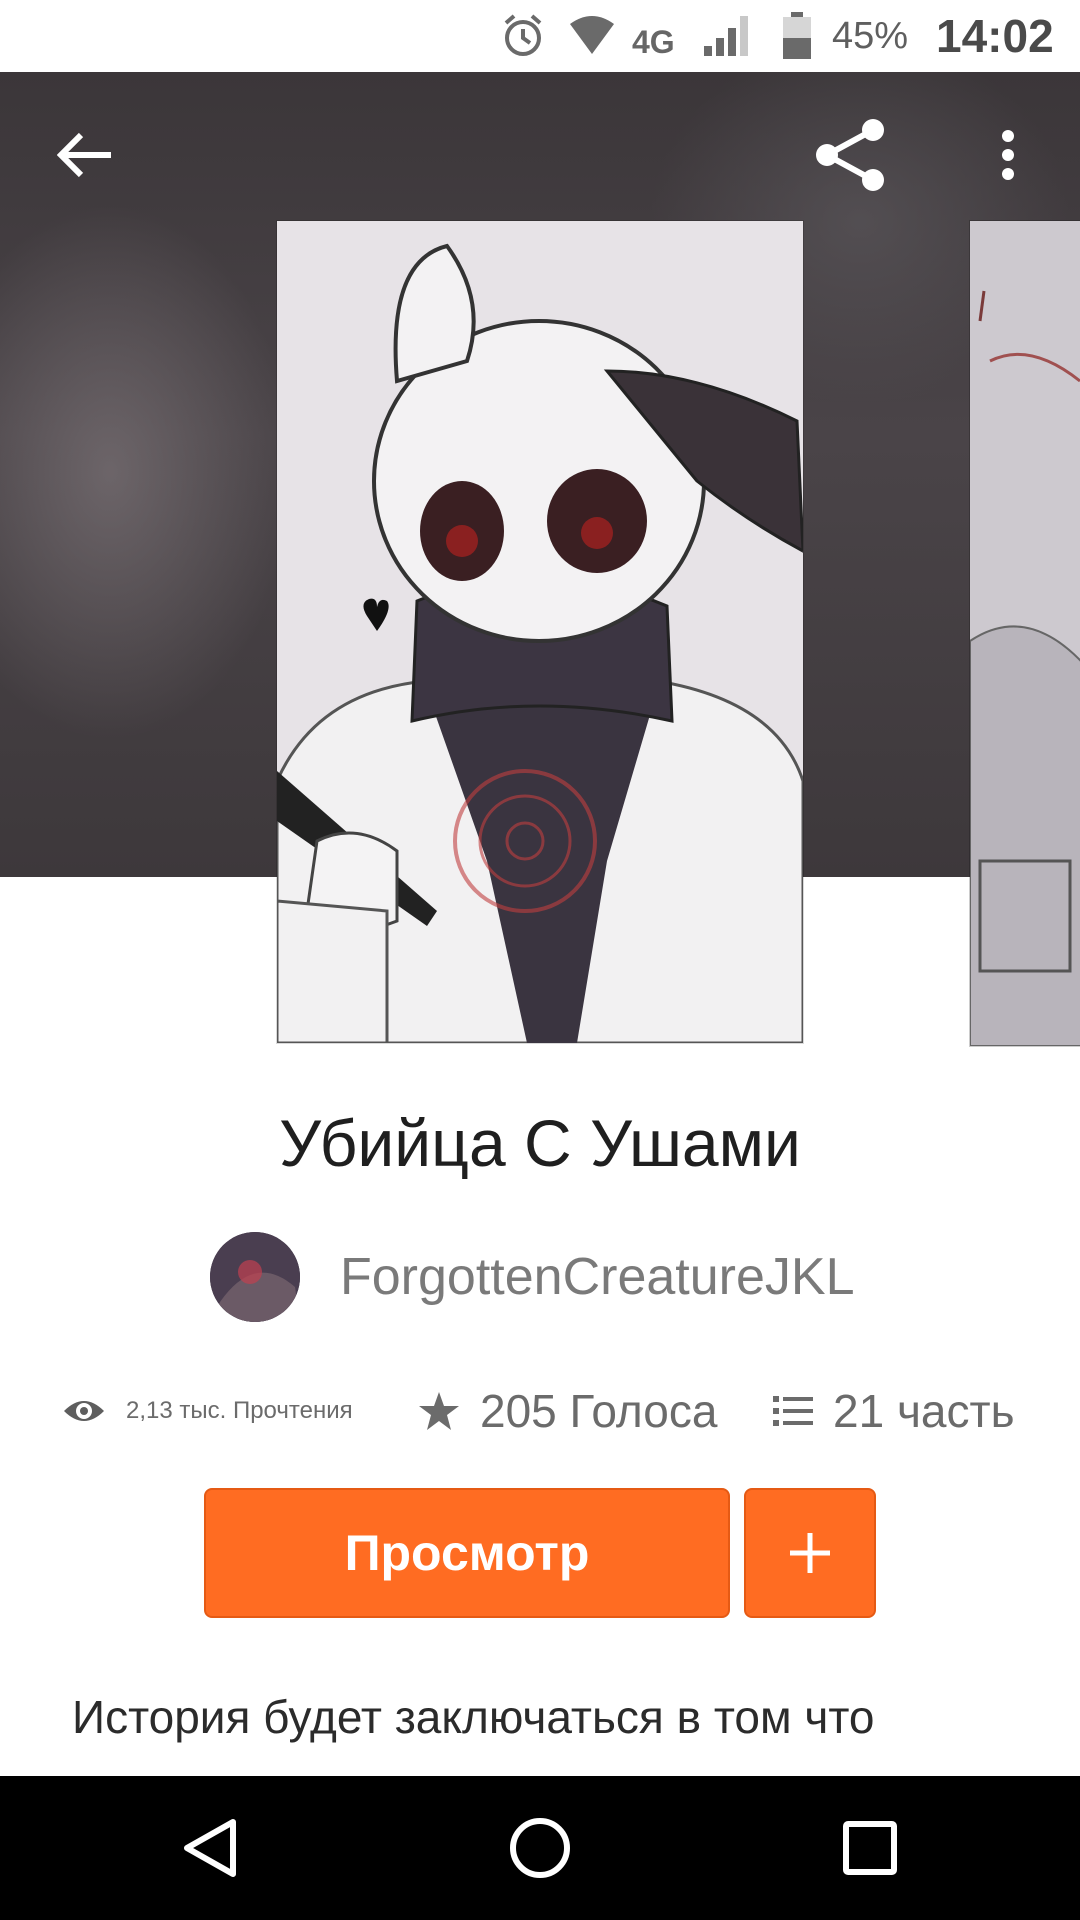  What do you see at coordinates (729, 36) in the screenshot?
I see `signal-icon` at bounding box center [729, 36].